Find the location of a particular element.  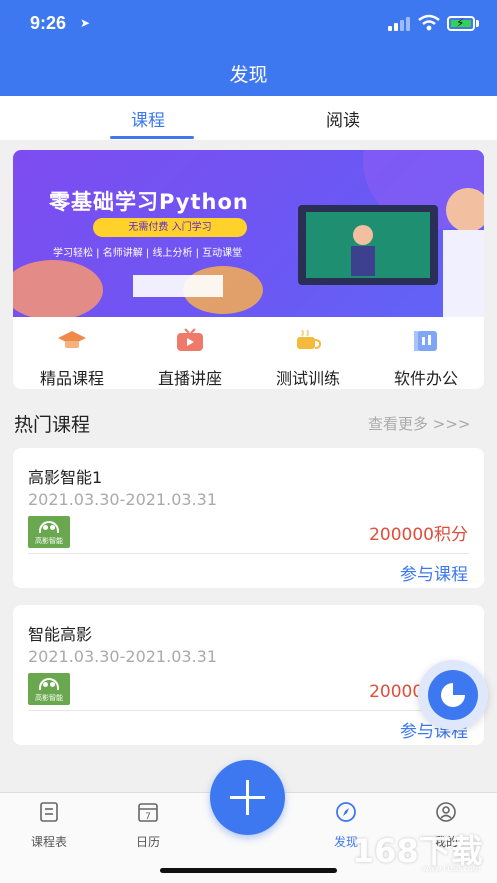

location-arrow-icon: ➤ is located at coordinates (85, 23).